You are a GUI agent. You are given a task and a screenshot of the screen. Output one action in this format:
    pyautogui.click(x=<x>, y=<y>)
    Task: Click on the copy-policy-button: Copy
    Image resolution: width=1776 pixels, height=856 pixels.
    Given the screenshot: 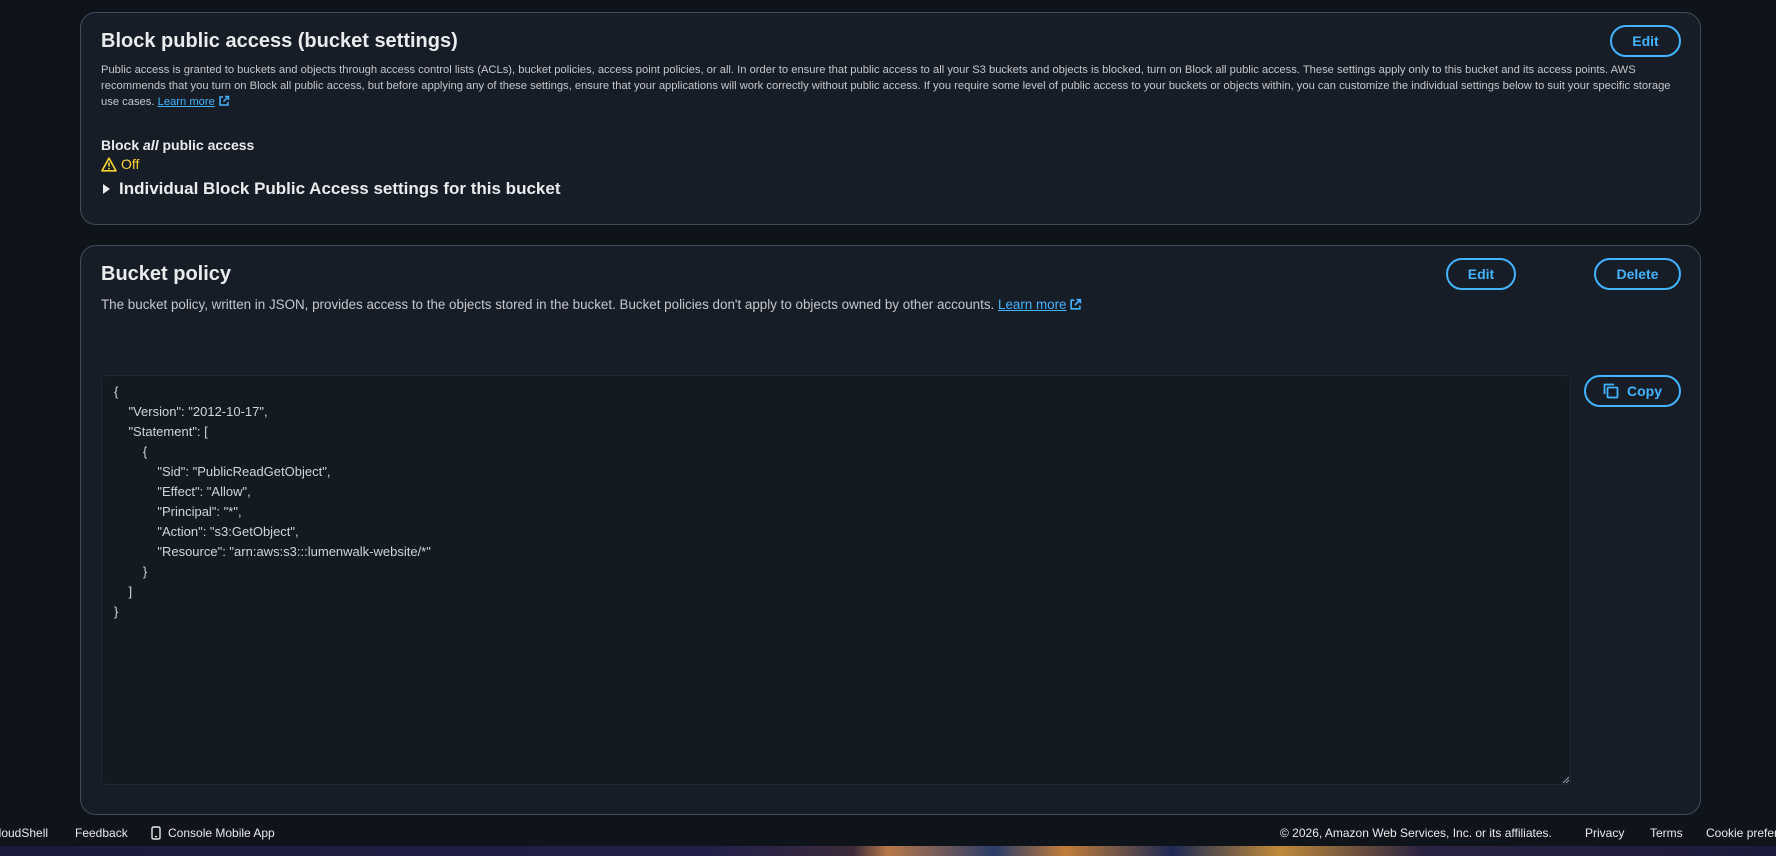 What is the action you would take?
    pyautogui.click(x=1632, y=391)
    